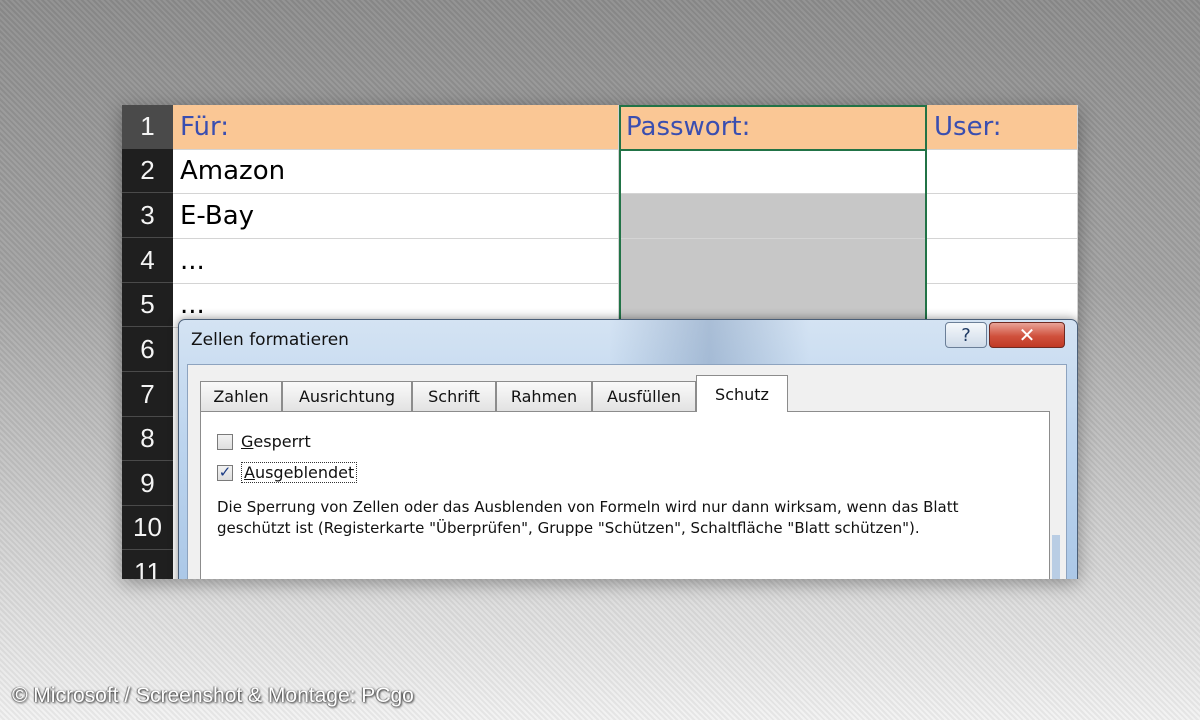 This screenshot has height=720, width=1200. I want to click on row-number: 8, so click(147, 439).